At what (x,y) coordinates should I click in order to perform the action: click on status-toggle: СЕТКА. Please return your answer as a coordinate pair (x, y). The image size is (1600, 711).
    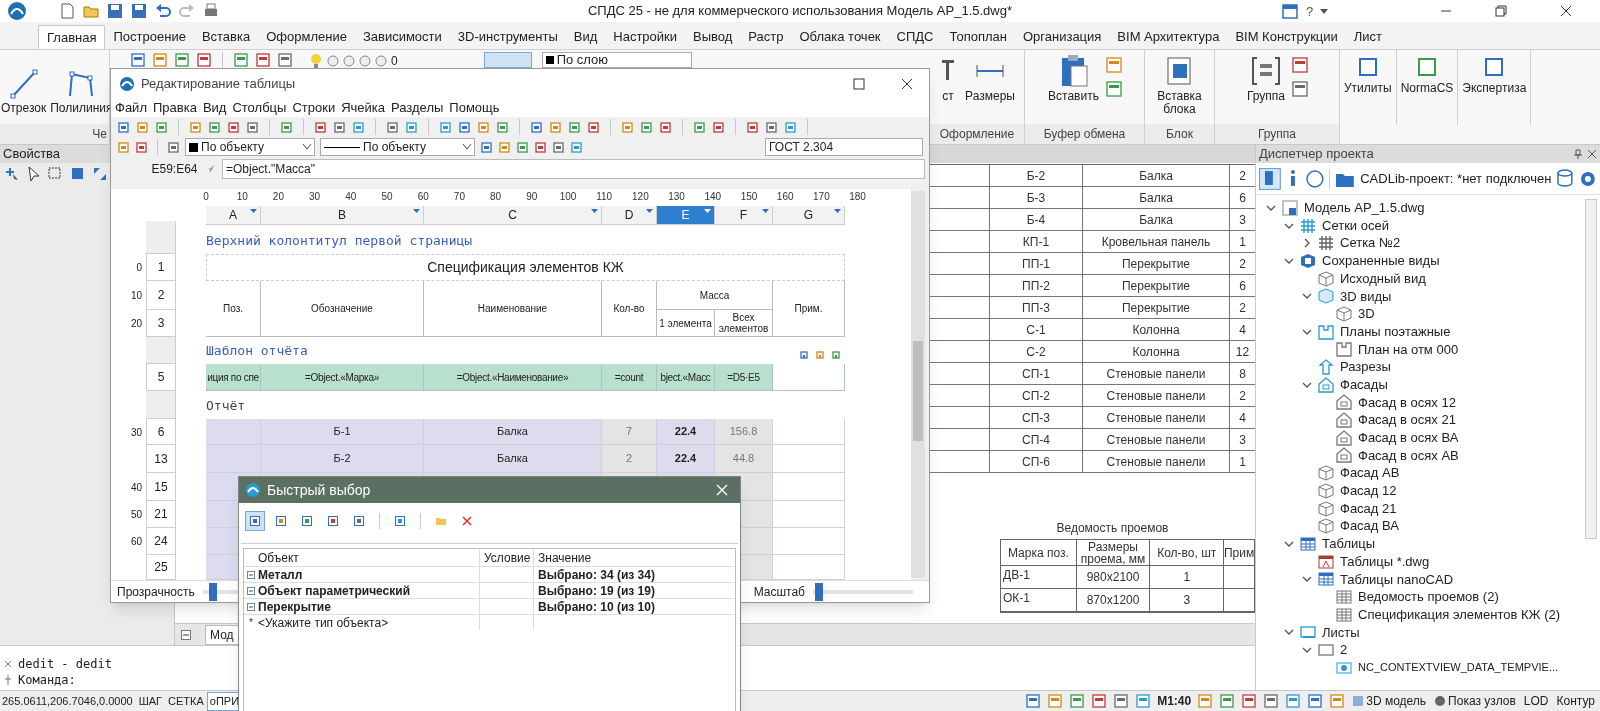
    Looking at the image, I should click on (186, 701).